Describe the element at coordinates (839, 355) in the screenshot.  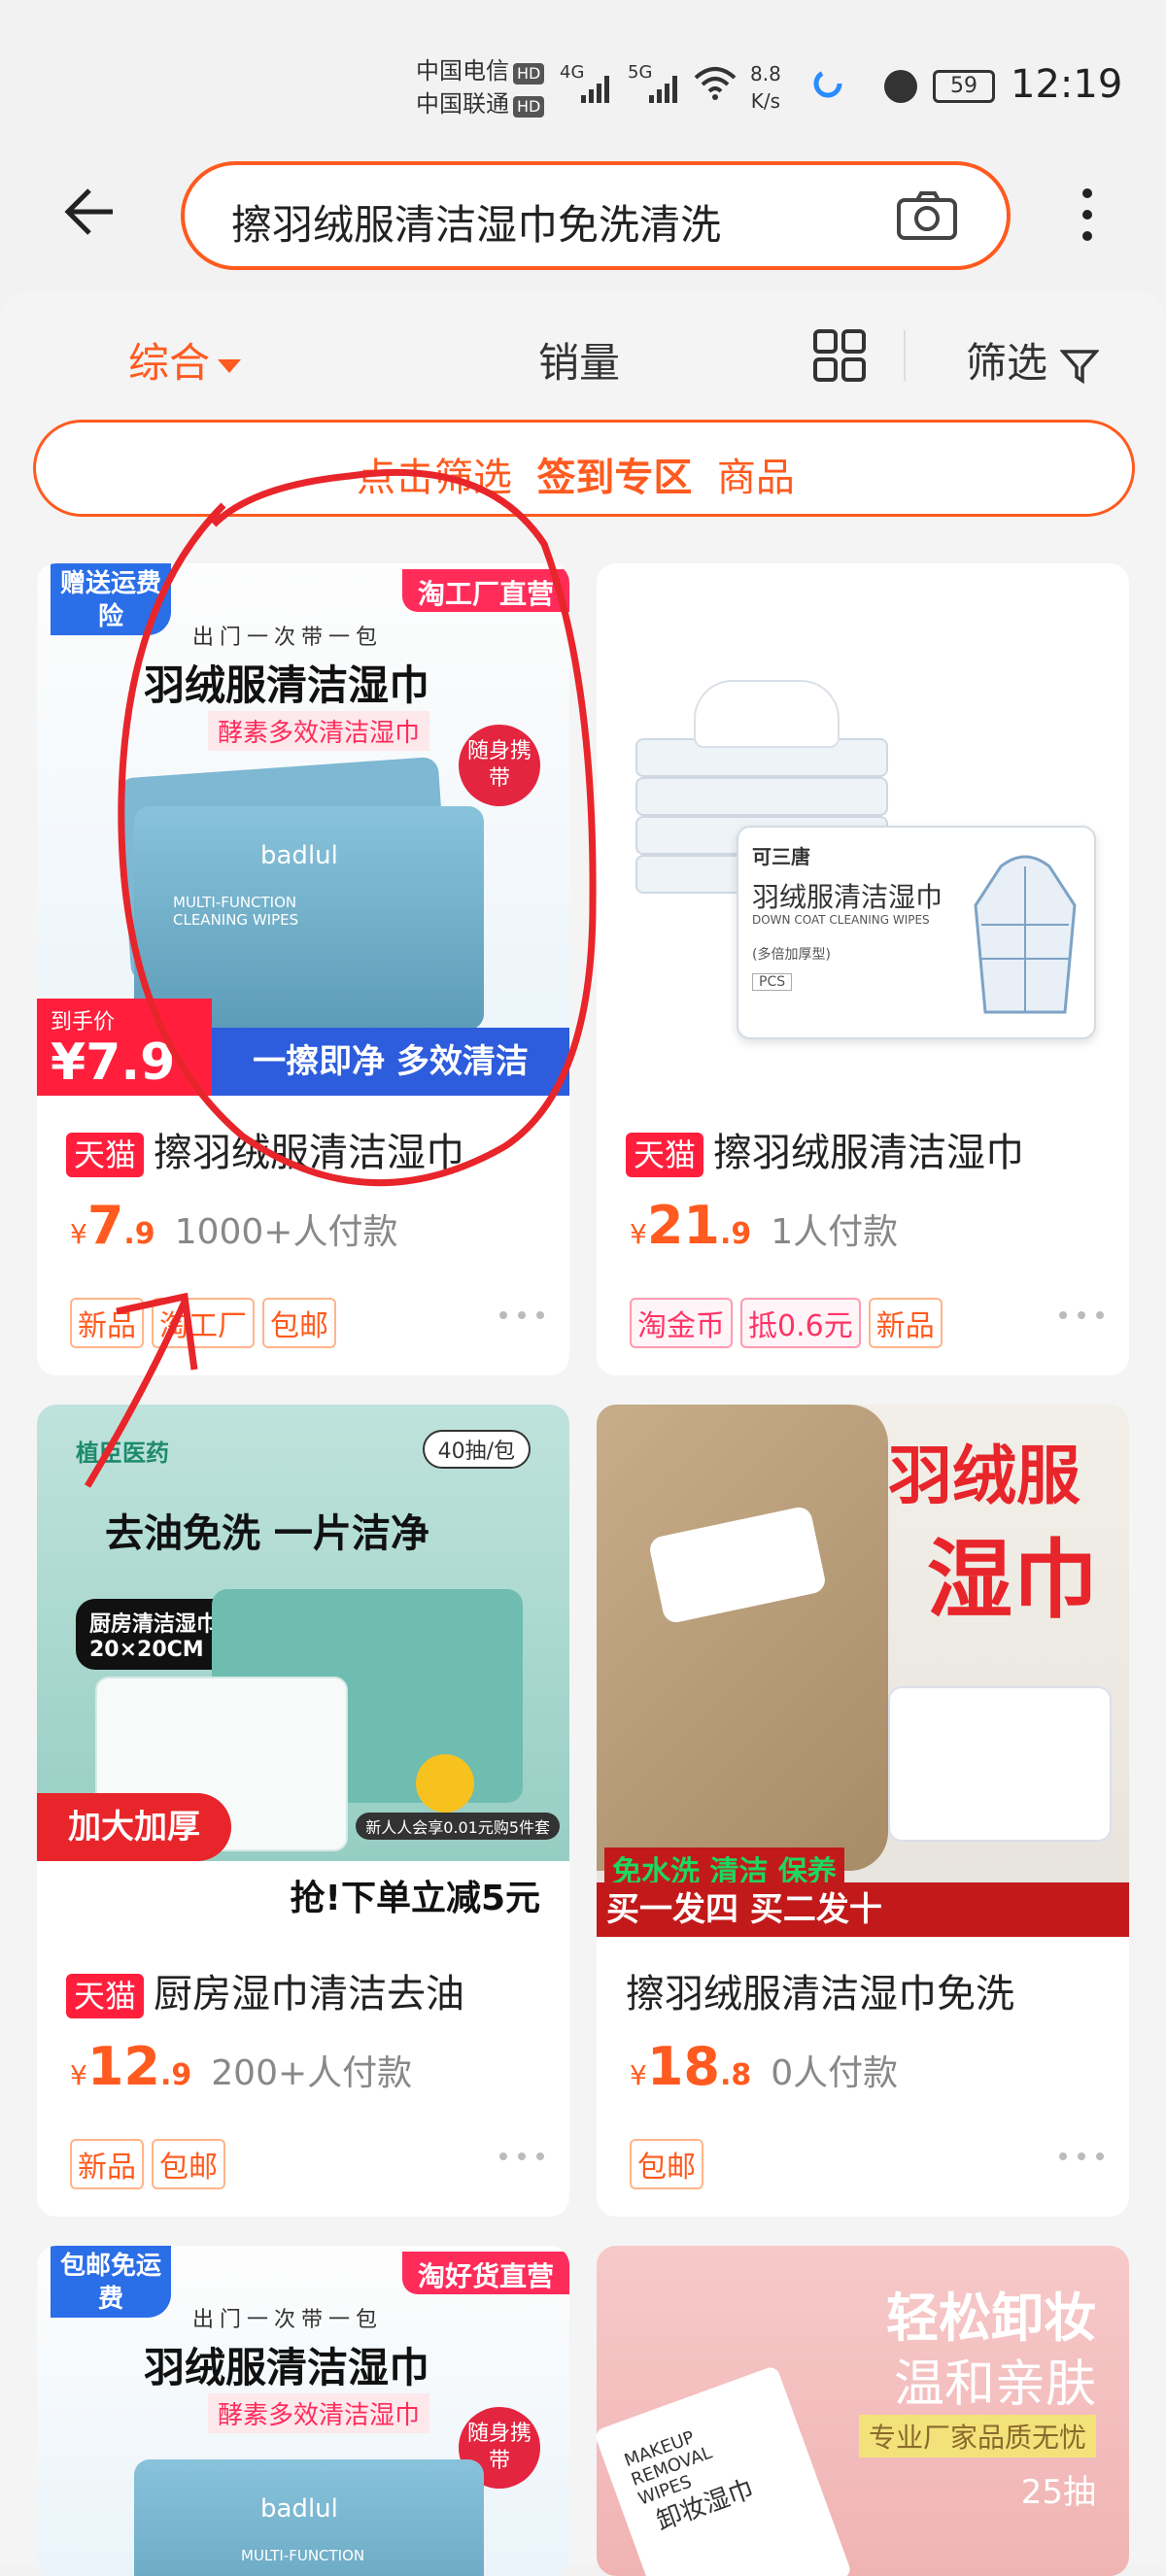
I see `grid-view-icon` at that location.